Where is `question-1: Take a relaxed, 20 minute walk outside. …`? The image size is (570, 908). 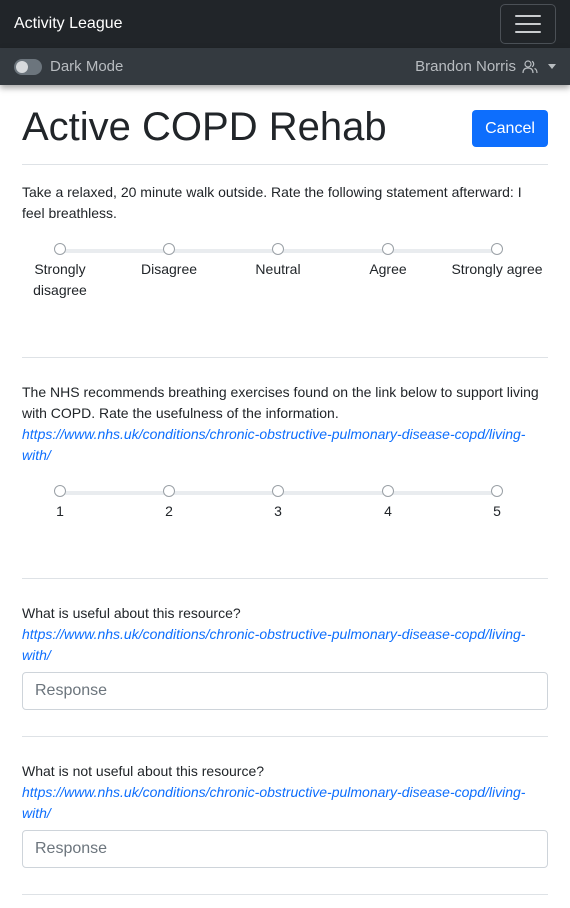 question-1: Take a relaxed, 20 minute walk outside. … is located at coordinates (285, 203).